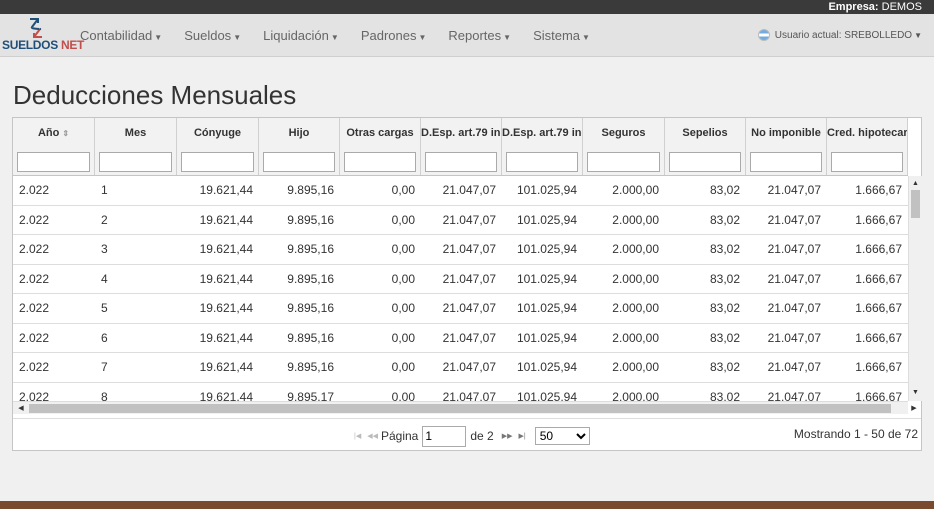 This screenshot has width=934, height=509. What do you see at coordinates (522, 436) in the screenshot?
I see `last-page-icon: ▶|` at bounding box center [522, 436].